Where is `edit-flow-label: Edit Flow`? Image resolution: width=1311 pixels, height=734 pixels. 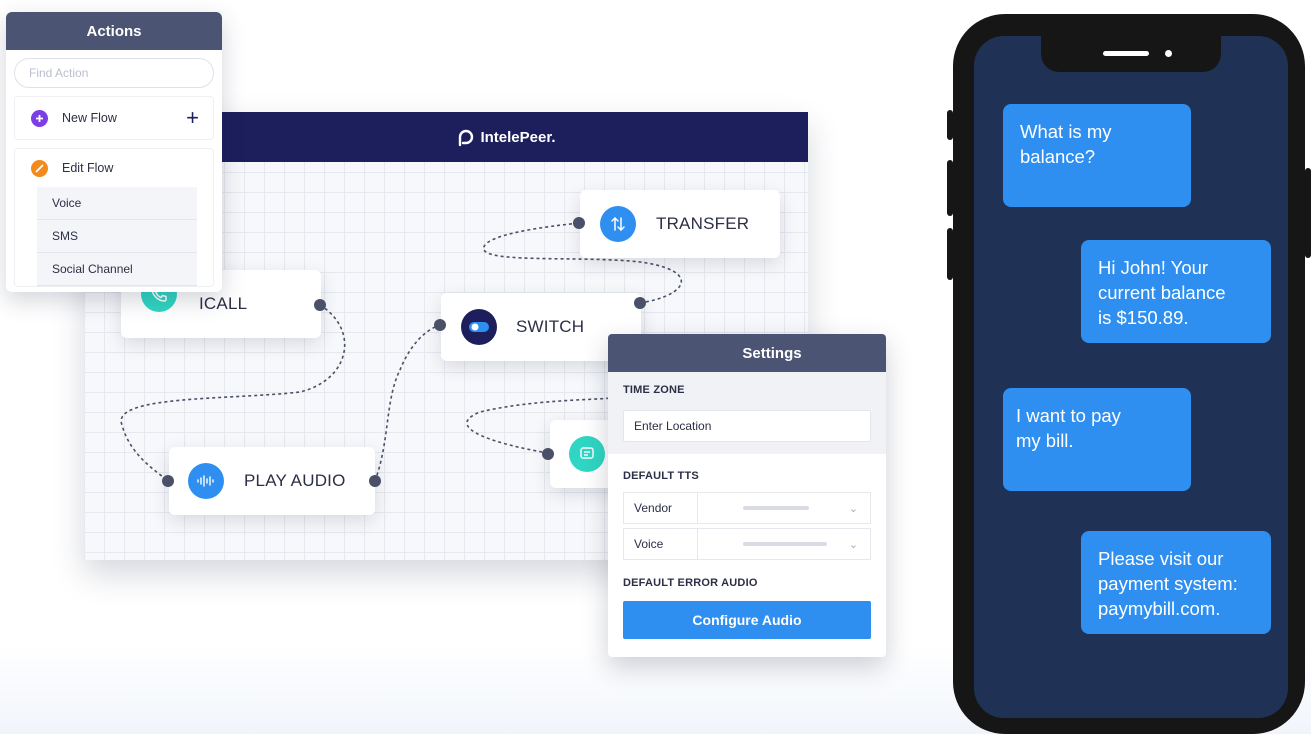
edit-flow-label: Edit Flow is located at coordinates (88, 168).